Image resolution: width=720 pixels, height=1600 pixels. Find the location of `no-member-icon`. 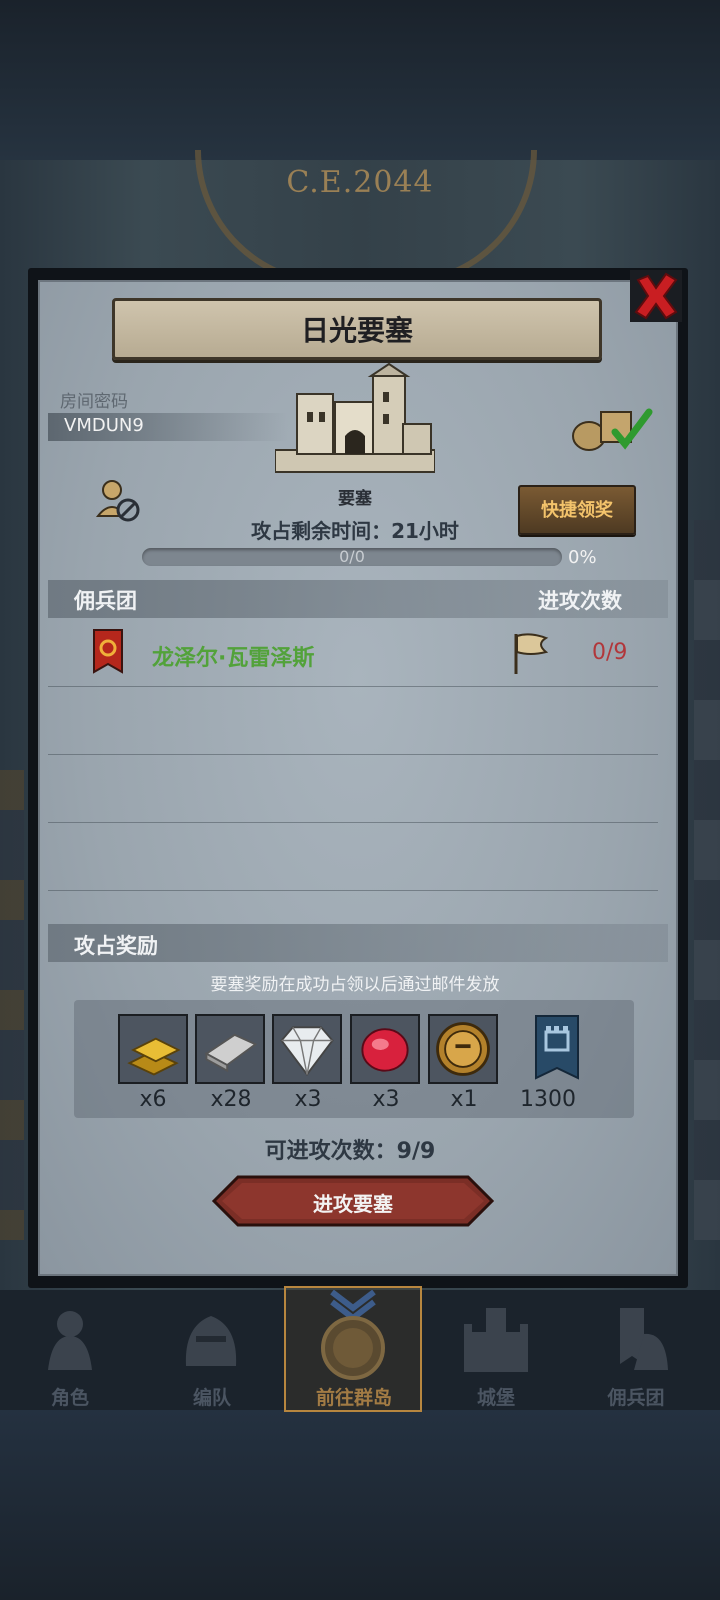

no-member-icon is located at coordinates (118, 500).